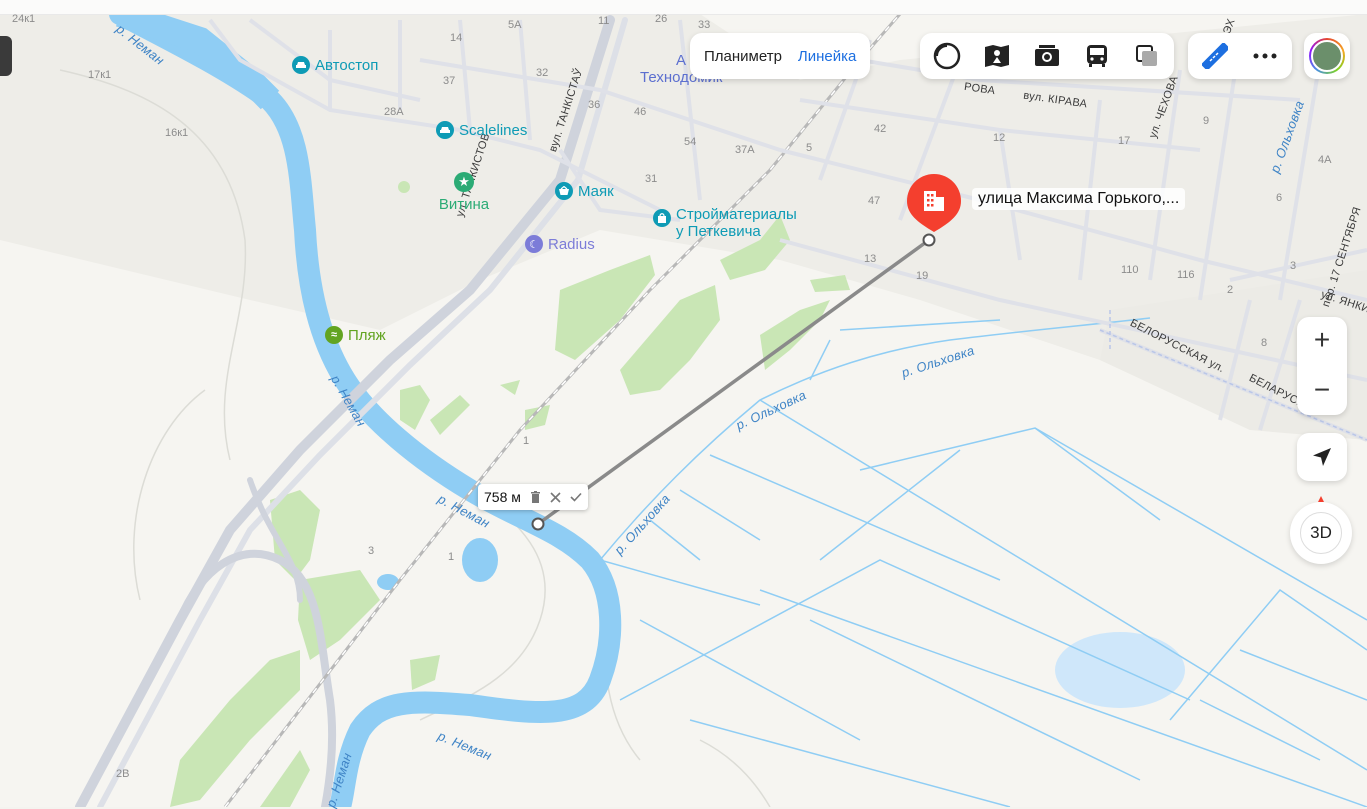 Image resolution: width=1367 pixels, height=809 pixels. I want to click on poi-radius: ☾ Radius, so click(560, 244).